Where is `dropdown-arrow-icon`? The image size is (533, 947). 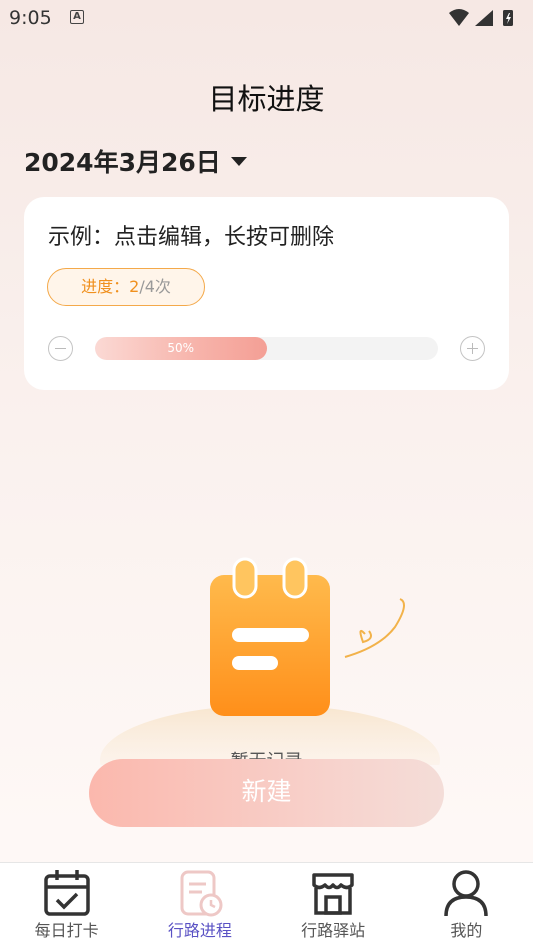 dropdown-arrow-icon is located at coordinates (238, 161).